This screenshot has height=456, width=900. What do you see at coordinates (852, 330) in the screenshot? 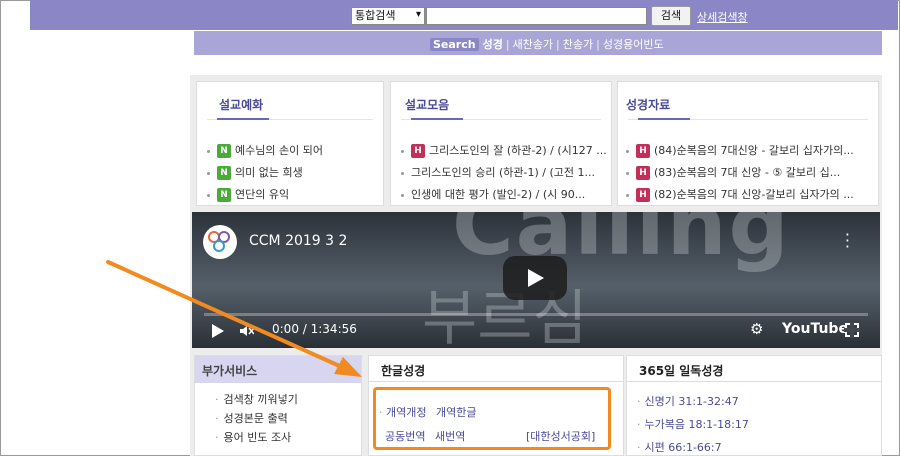
I see `fullscreen-icon` at bounding box center [852, 330].